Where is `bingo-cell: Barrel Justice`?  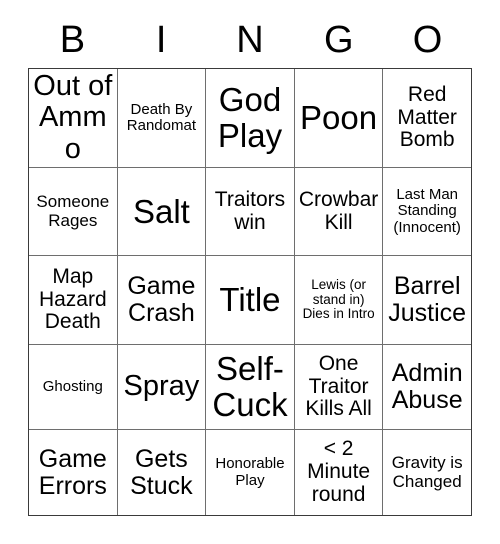 bingo-cell: Barrel Justice is located at coordinates (426, 300).